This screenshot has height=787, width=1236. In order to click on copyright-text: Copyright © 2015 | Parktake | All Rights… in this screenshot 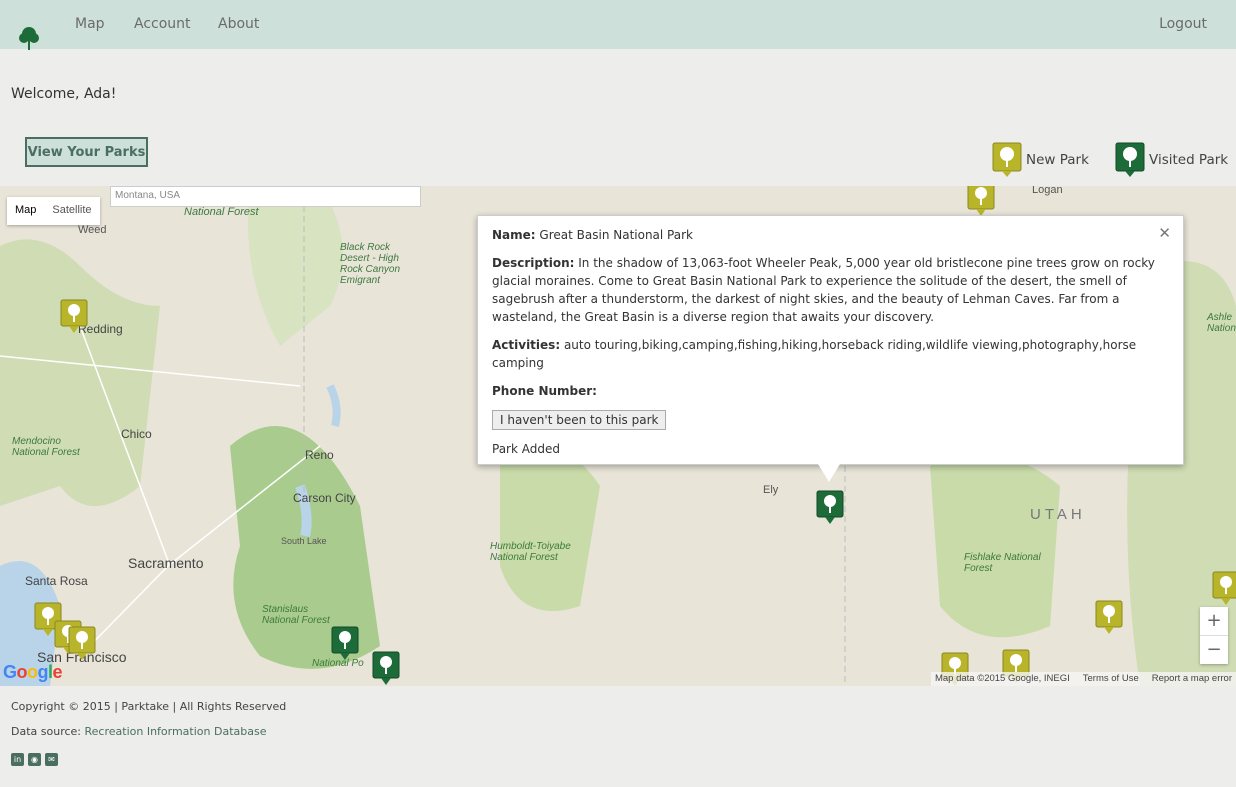, I will do `click(149, 706)`.